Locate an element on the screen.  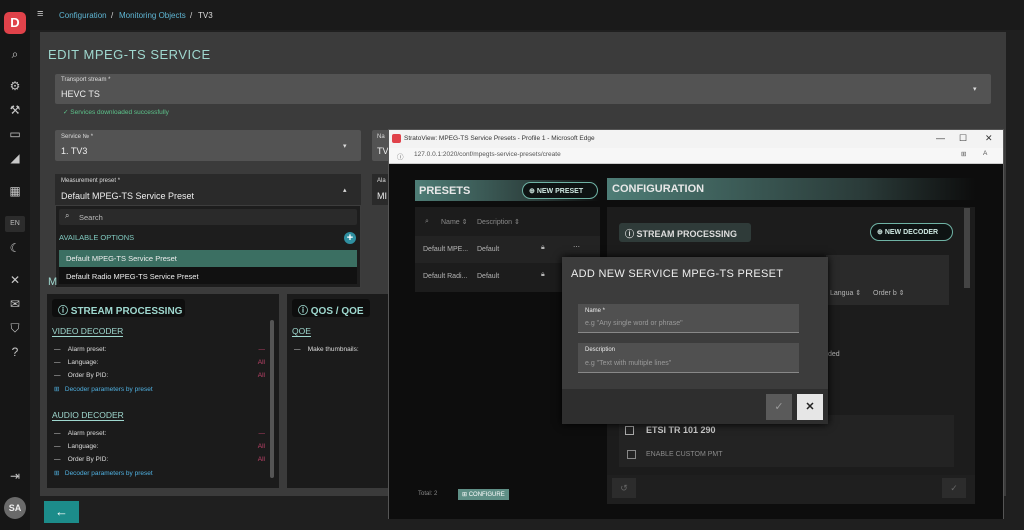
row-value: All is located at coordinates (261, 459).